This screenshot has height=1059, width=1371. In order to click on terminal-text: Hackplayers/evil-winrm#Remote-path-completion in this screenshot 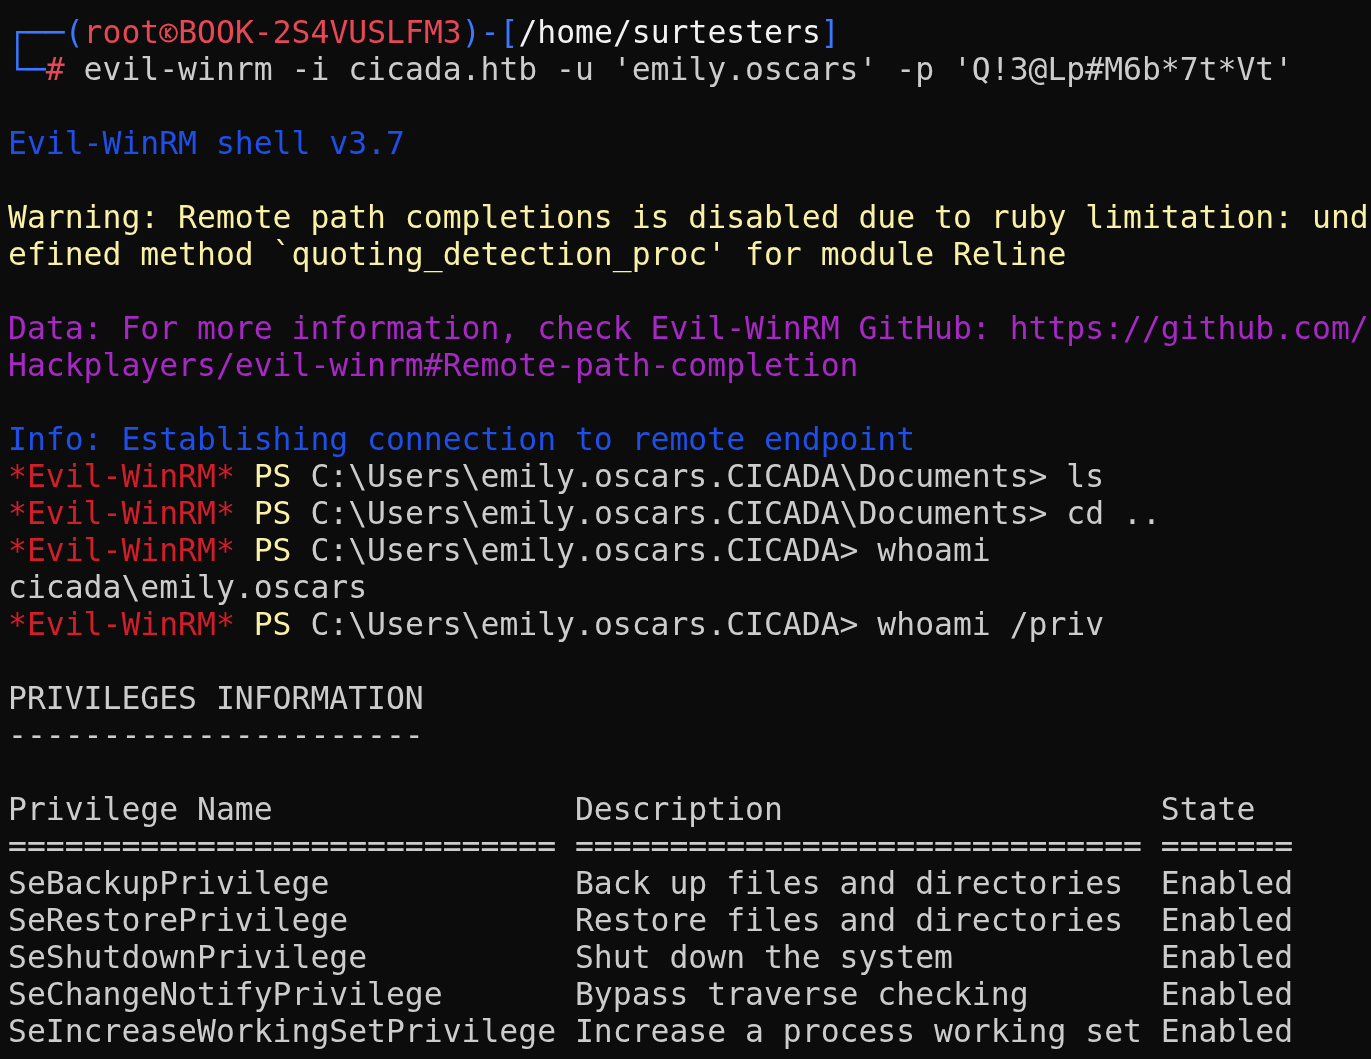, I will do `click(433, 365)`.